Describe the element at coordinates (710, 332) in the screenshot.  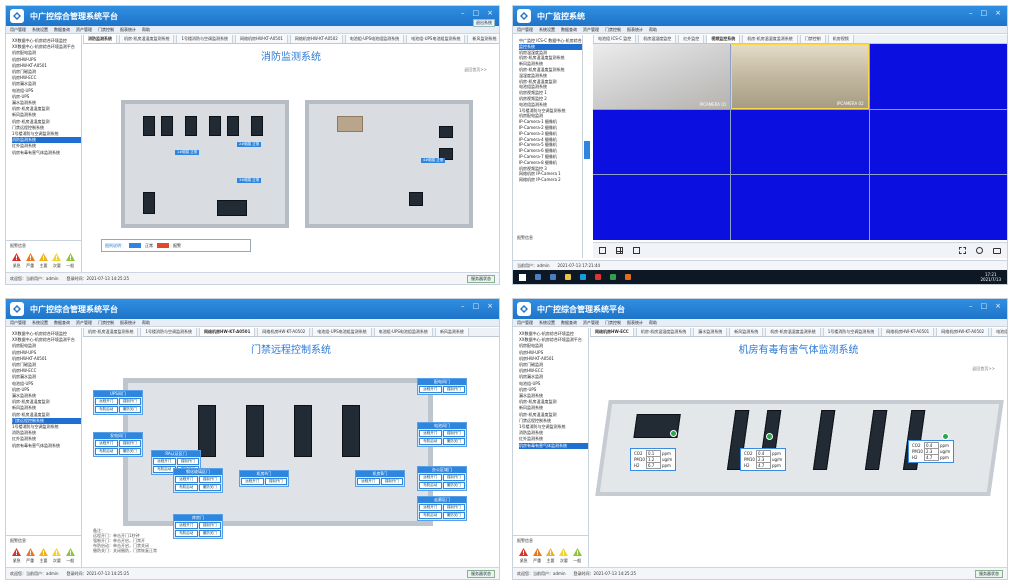
I see `tab-item: 漏水监测系统` at that location.